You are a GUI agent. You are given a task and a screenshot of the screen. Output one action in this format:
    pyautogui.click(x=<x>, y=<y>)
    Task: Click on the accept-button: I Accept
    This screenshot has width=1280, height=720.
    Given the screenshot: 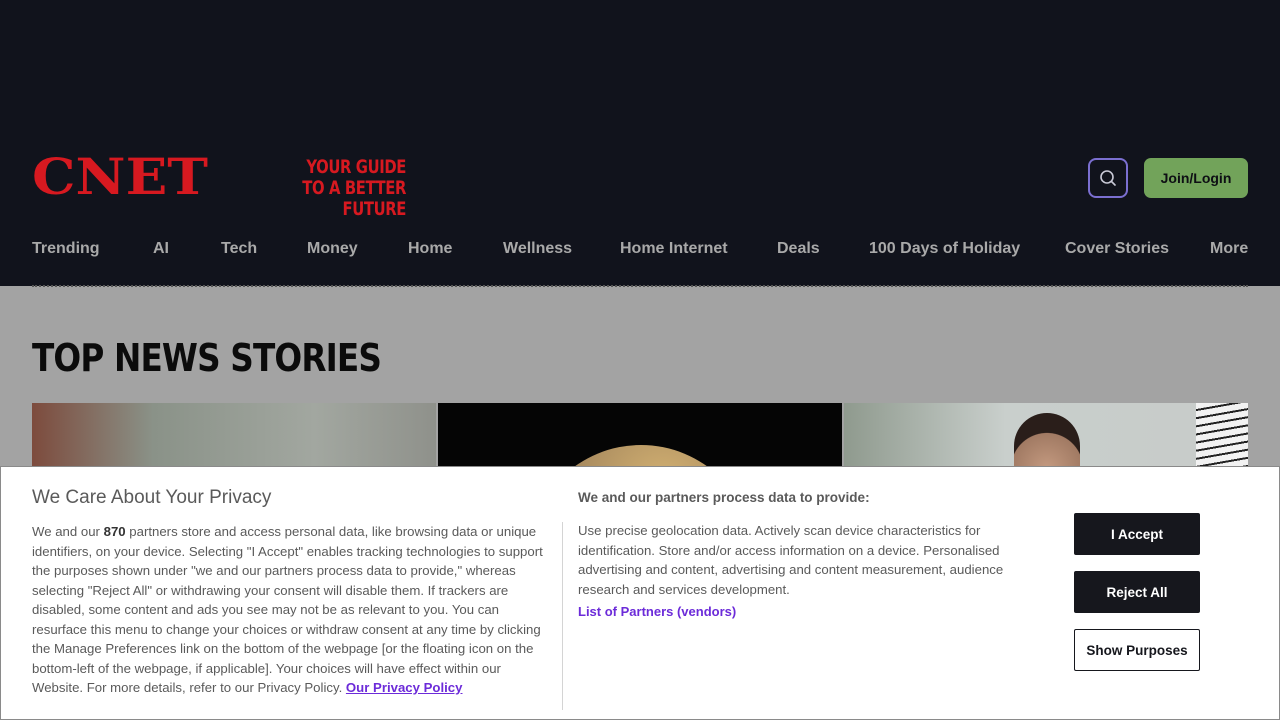 What is the action you would take?
    pyautogui.click(x=1137, y=534)
    